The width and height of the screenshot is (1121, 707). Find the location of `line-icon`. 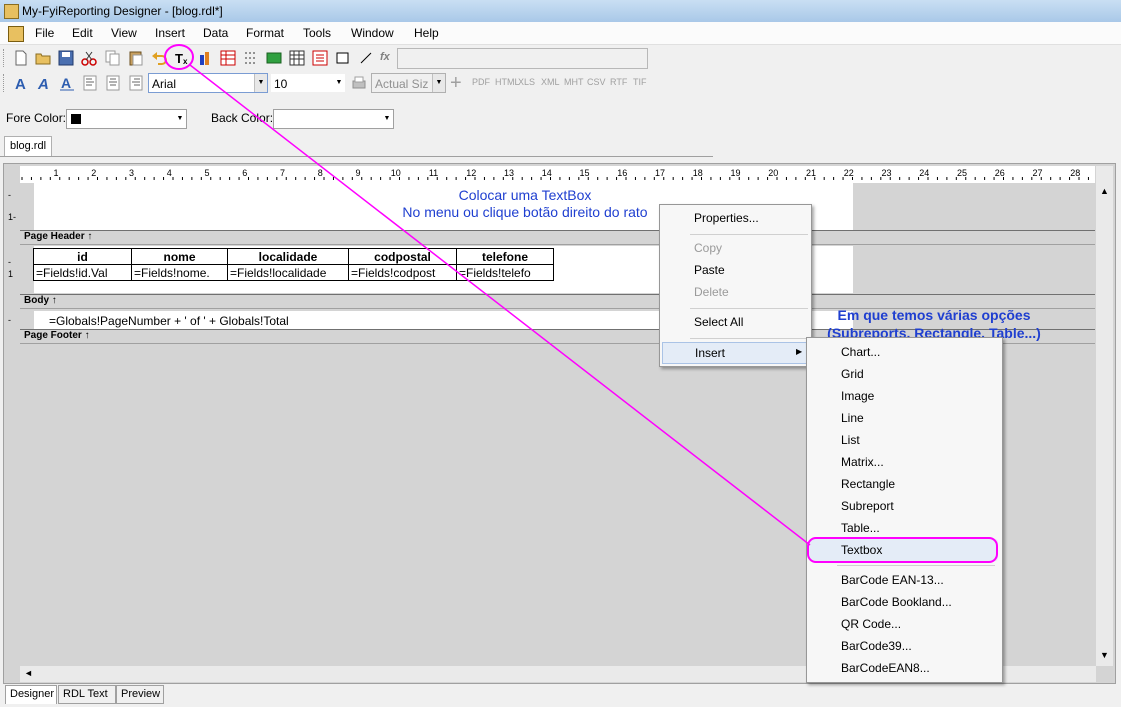

line-icon is located at coordinates (366, 58).